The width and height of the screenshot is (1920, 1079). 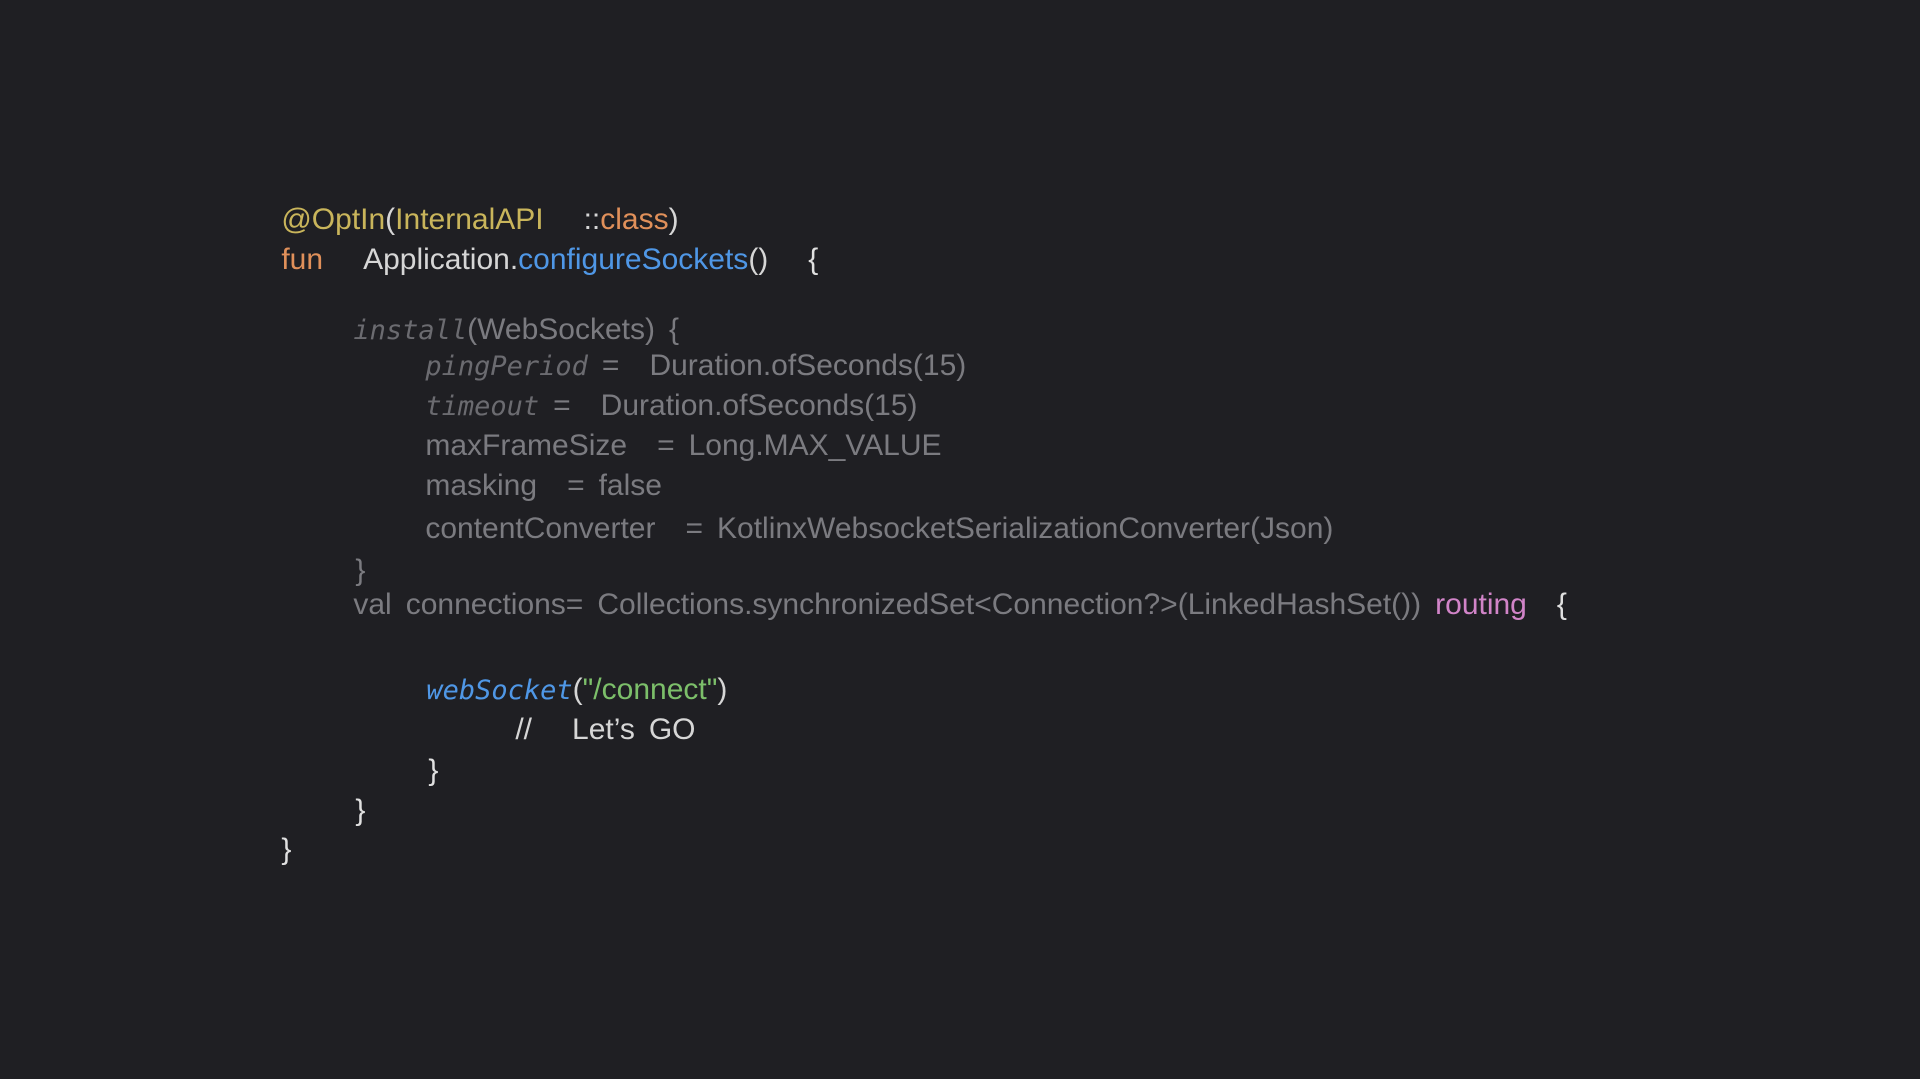 I want to click on code-line-3: install(WebSockets){, so click(x=499, y=308).